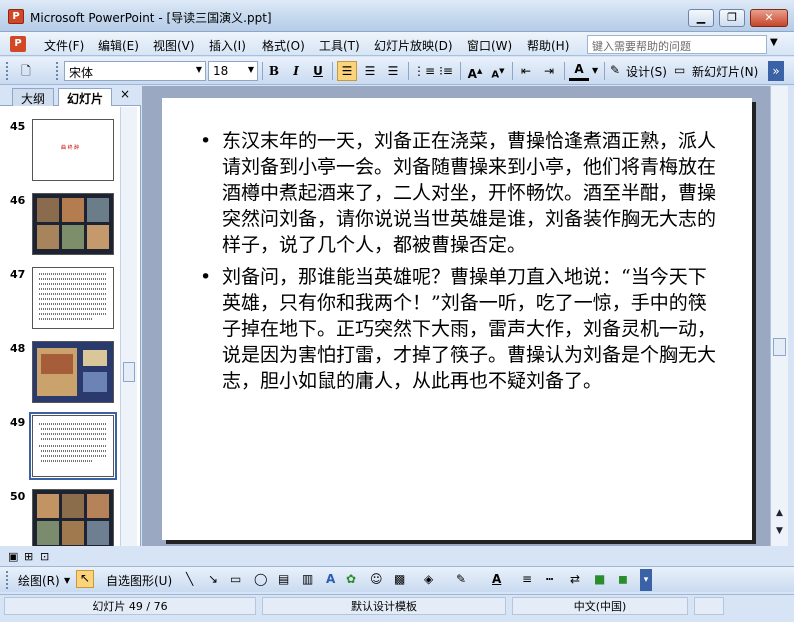 This screenshot has height=622, width=794. Describe the element at coordinates (370, 71) in the screenshot. I see `align-center-icon: ☰` at that location.